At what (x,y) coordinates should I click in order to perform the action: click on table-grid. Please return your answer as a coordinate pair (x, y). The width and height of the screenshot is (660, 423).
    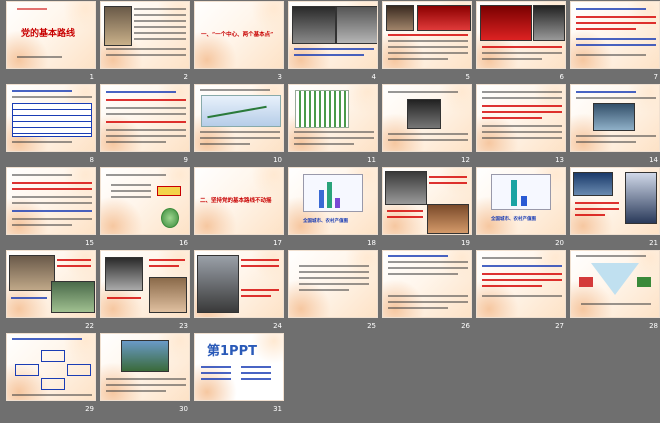
    Looking at the image, I should click on (52, 120).